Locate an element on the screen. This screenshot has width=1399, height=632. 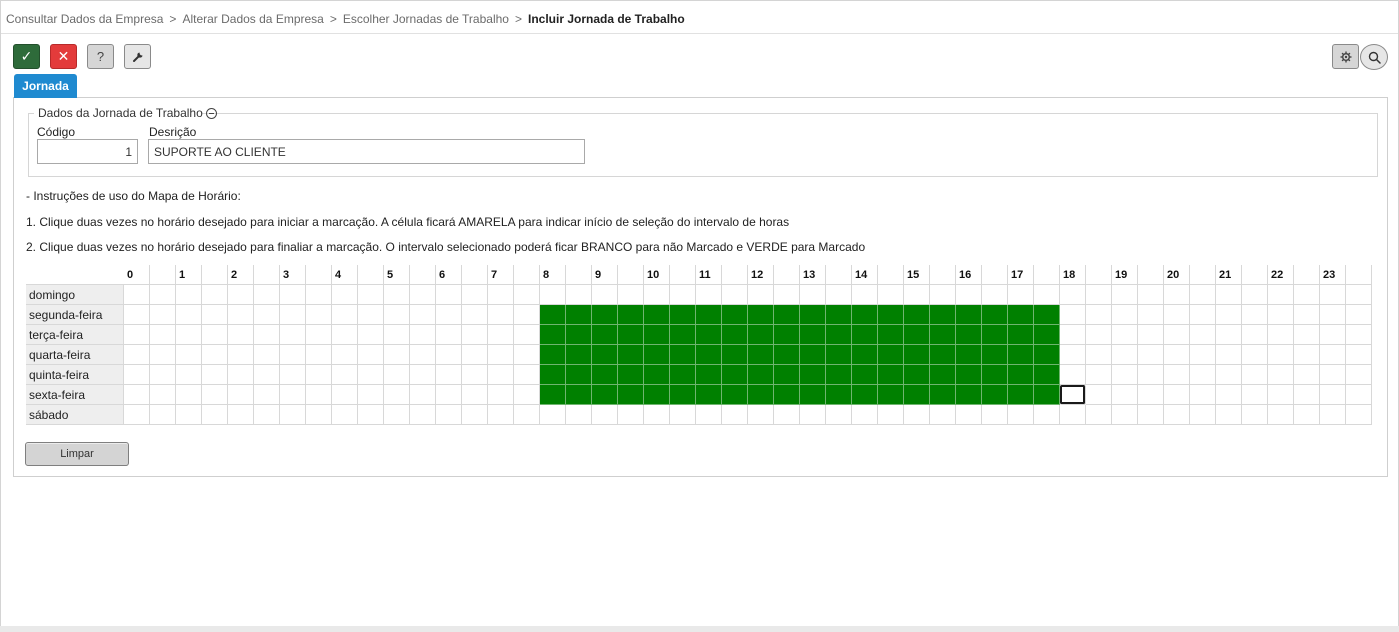
settings-button is located at coordinates (1345, 56).